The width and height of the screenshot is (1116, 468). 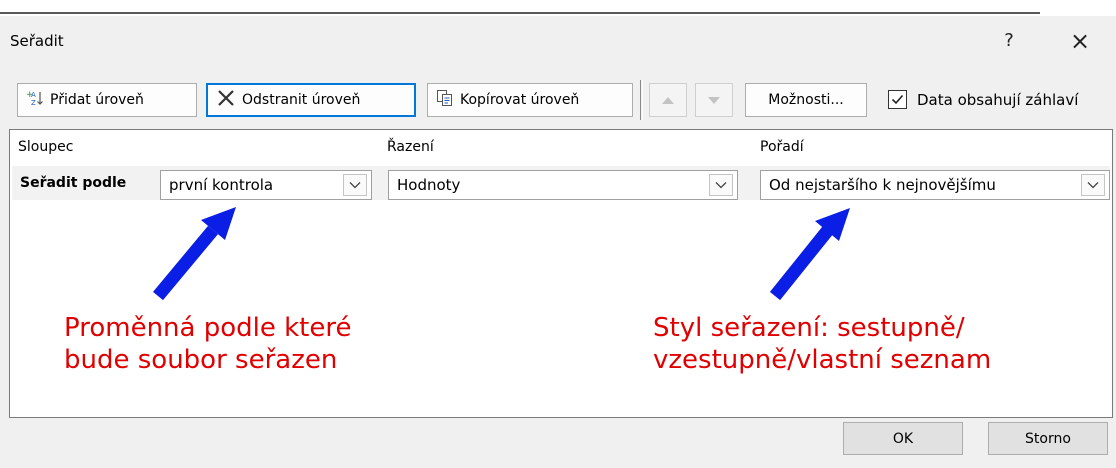 What do you see at coordinates (1048, 438) in the screenshot?
I see `cancel-button: Storno` at bounding box center [1048, 438].